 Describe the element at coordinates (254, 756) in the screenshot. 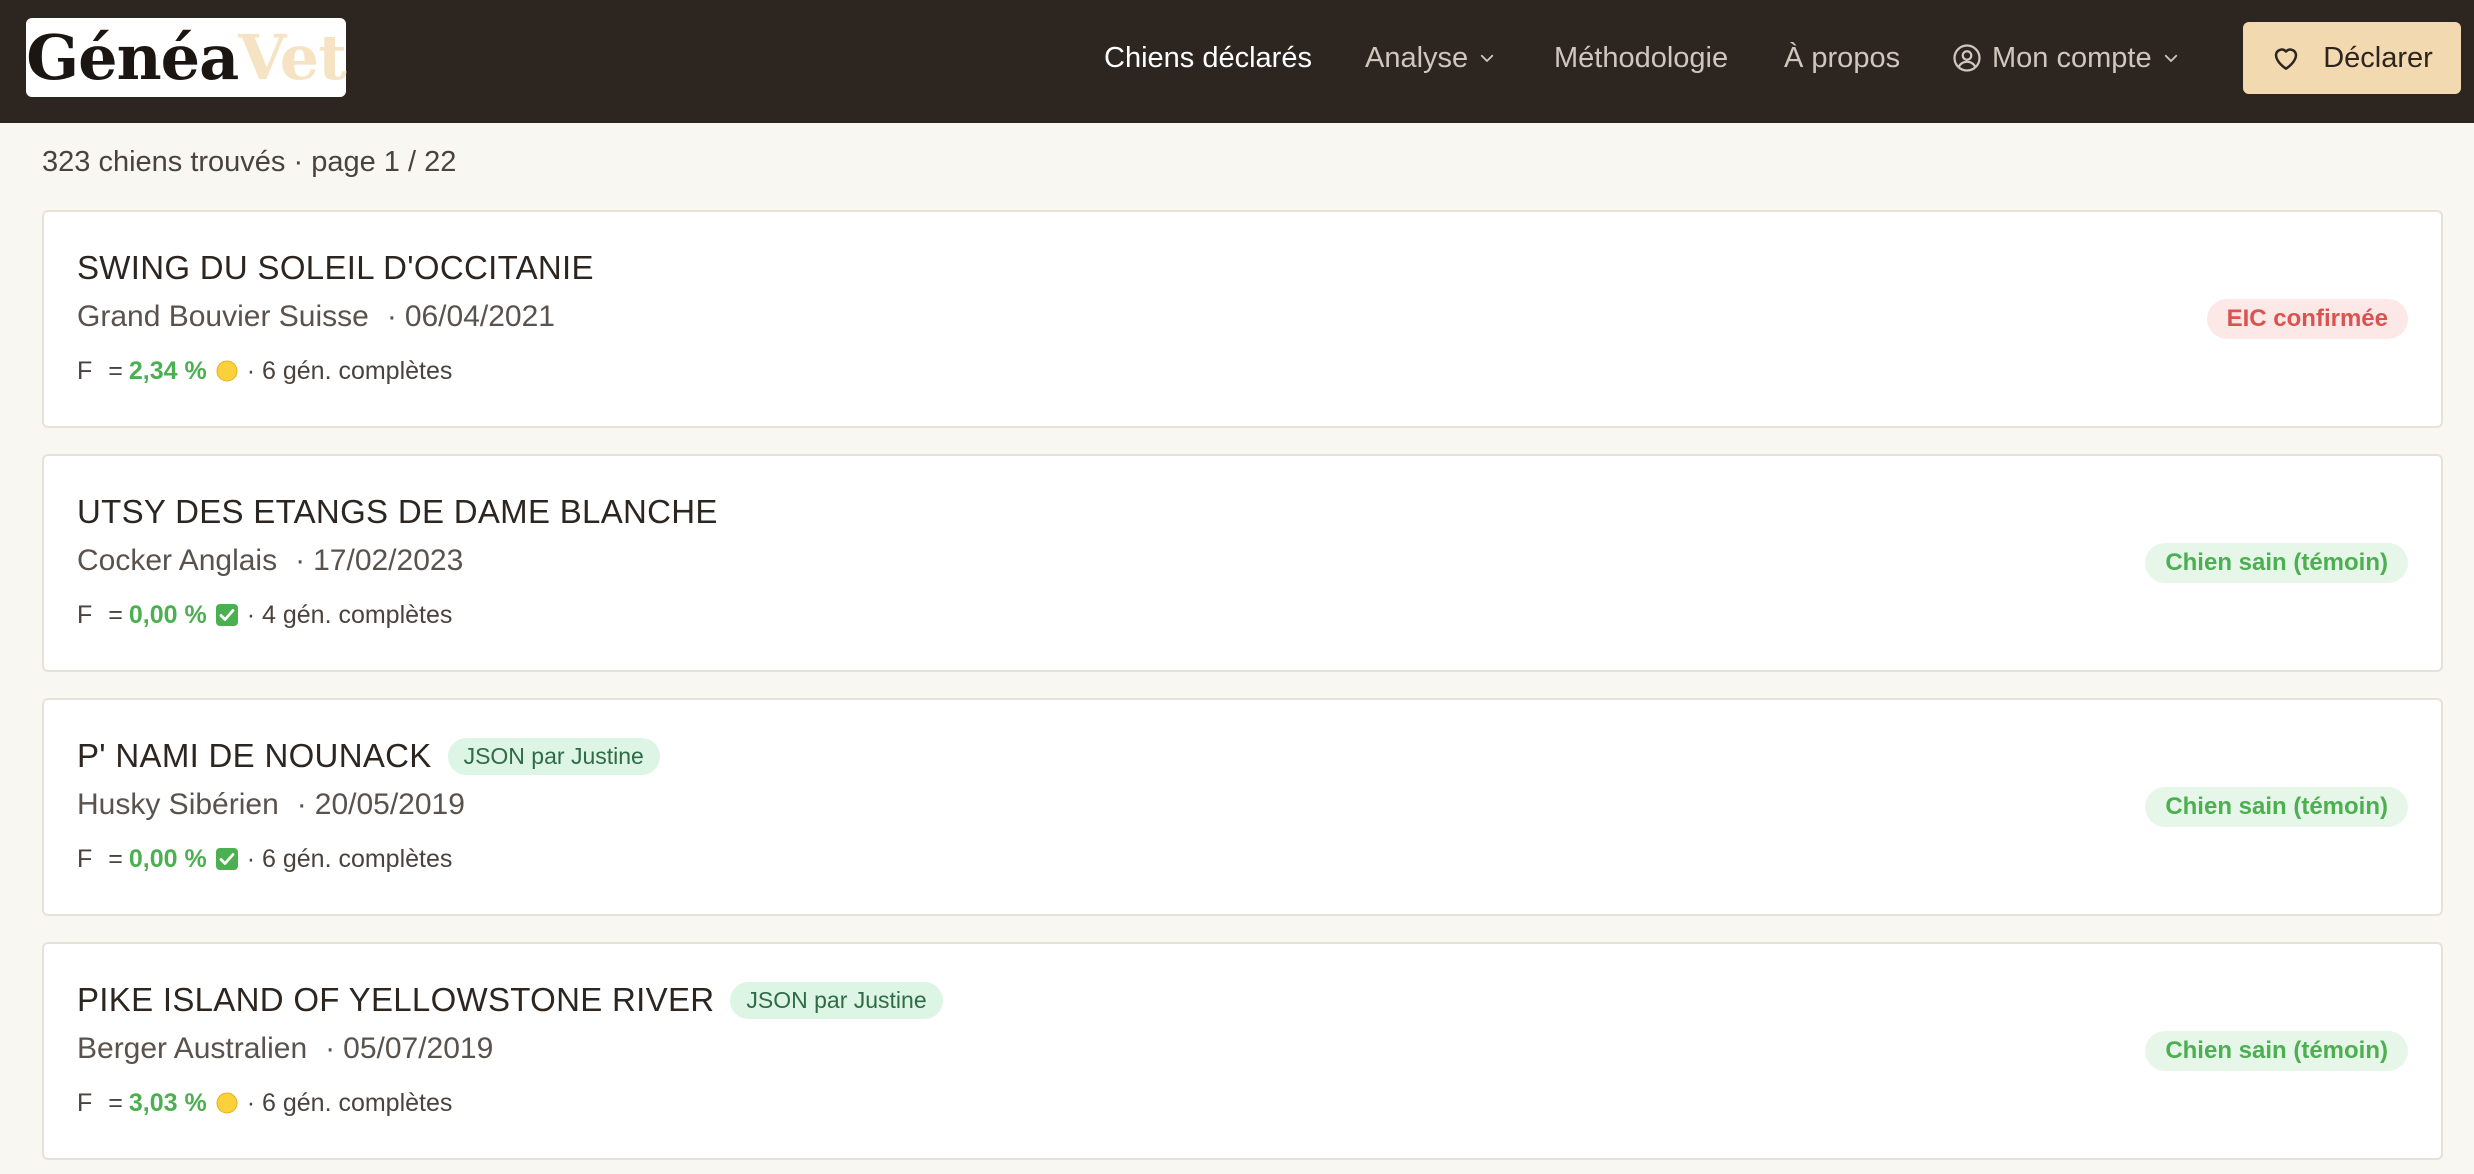

I see `dog-name: P' NAMI DE NOUNACK` at that location.